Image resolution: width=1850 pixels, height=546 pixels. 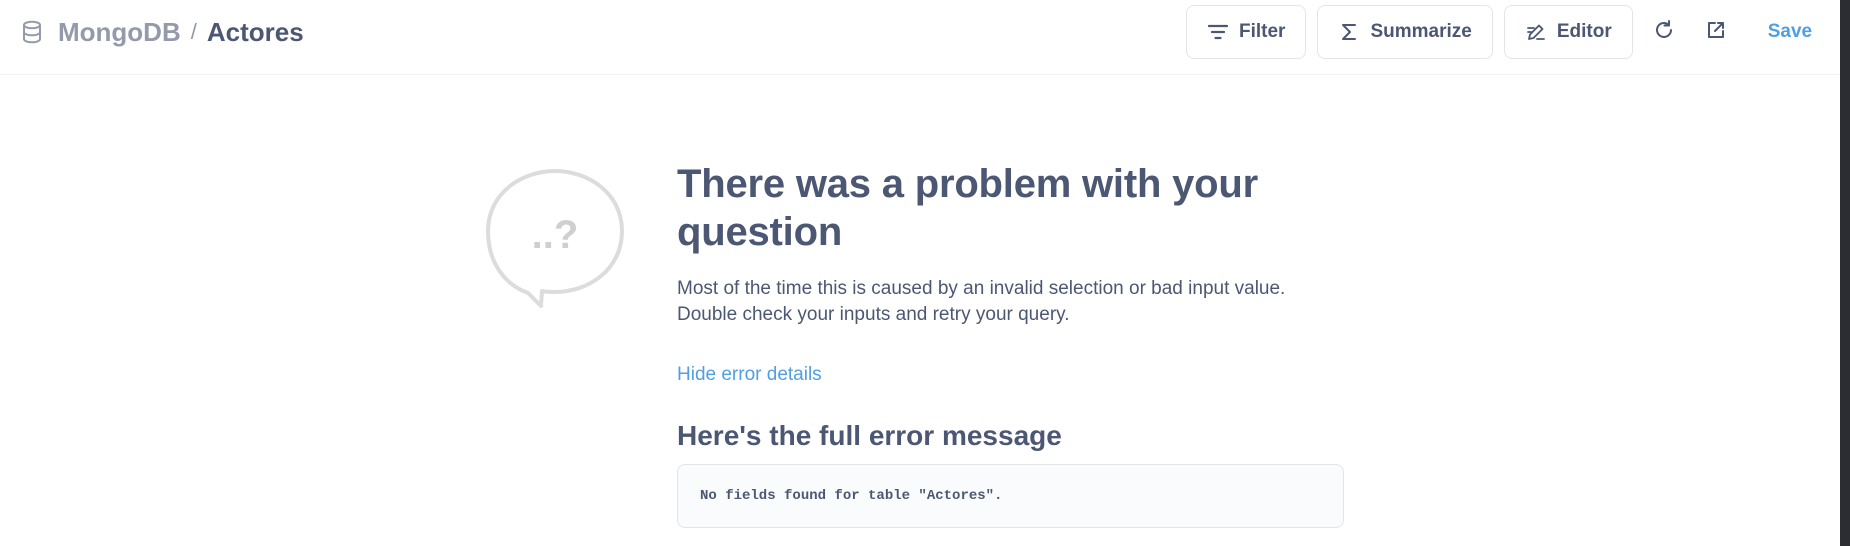 What do you see at coordinates (1845, 273) in the screenshot?
I see `window-edge` at bounding box center [1845, 273].